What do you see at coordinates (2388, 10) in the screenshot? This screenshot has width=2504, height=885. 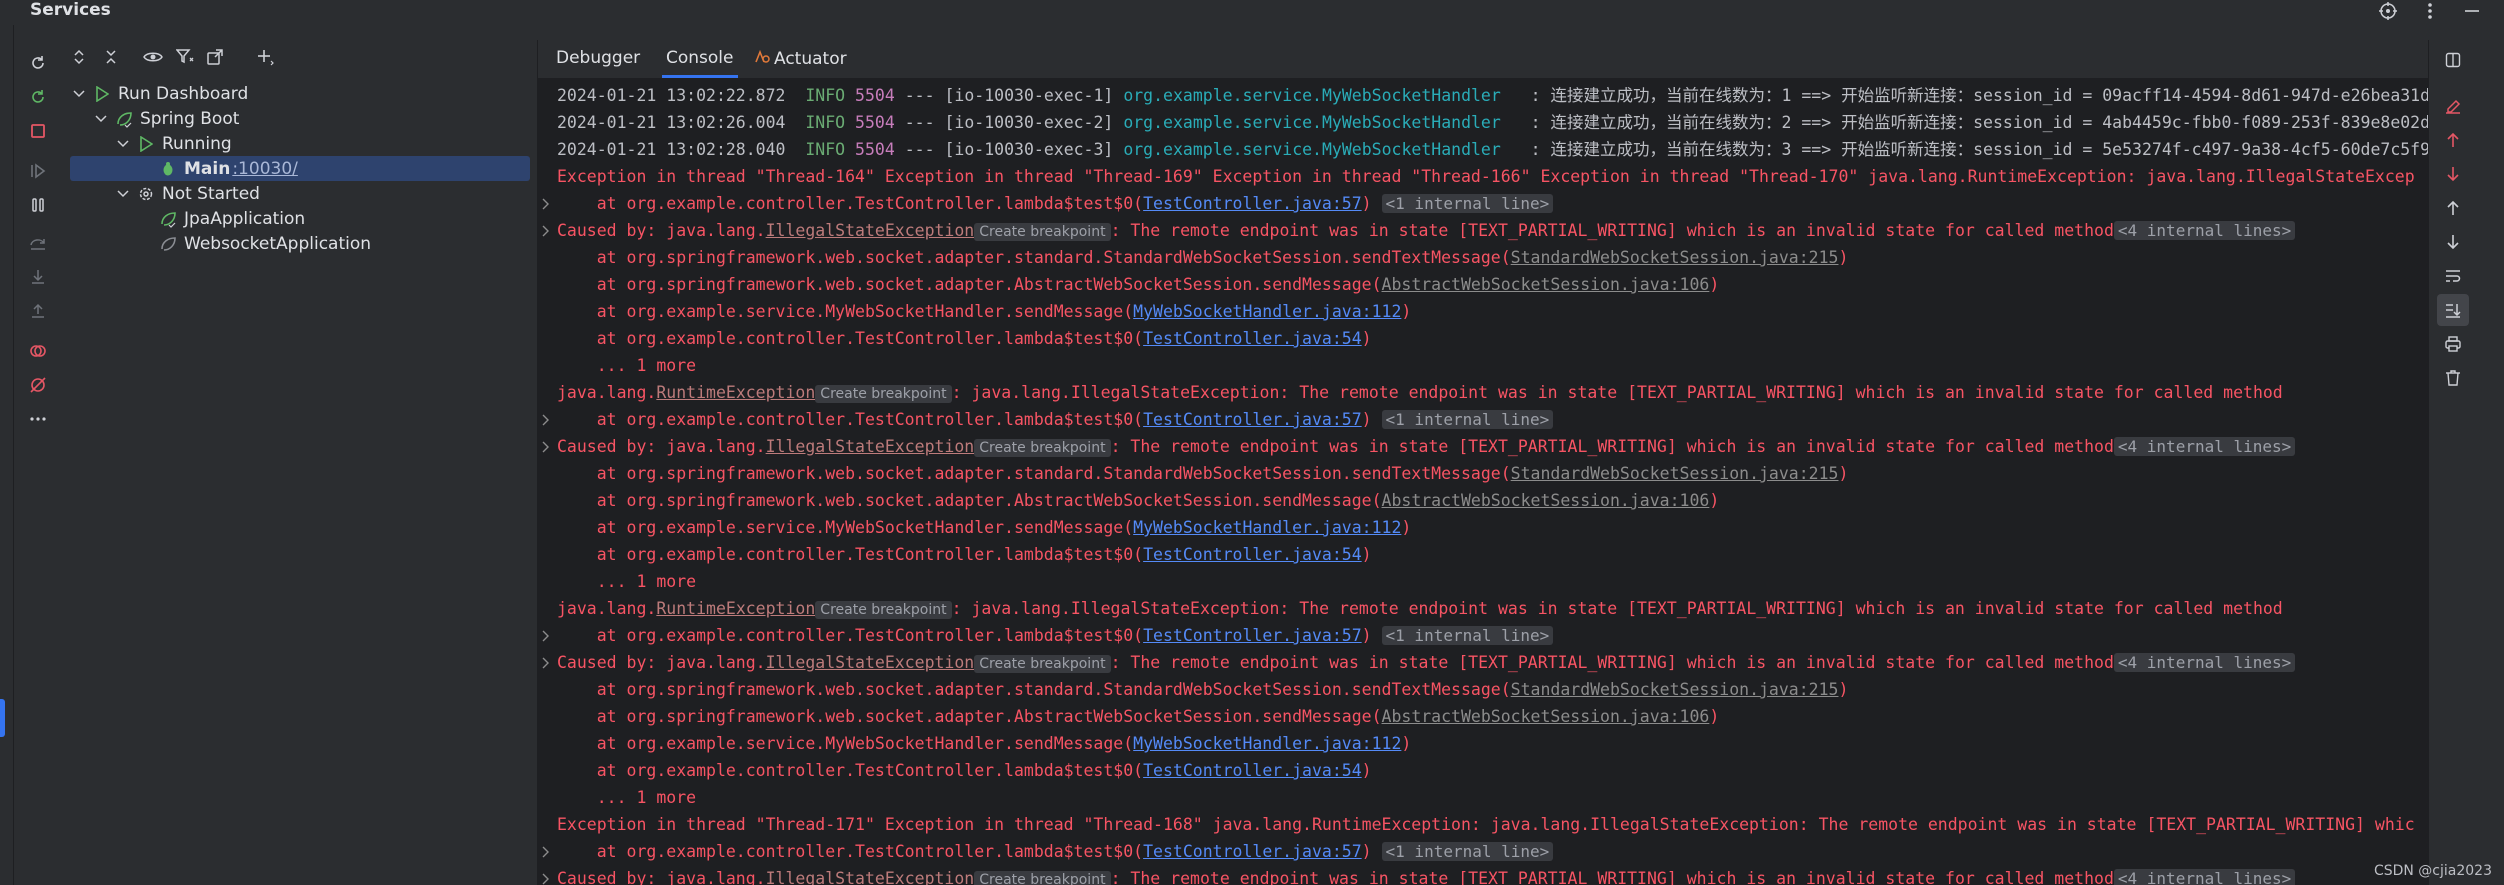 I see `target-icon` at bounding box center [2388, 10].